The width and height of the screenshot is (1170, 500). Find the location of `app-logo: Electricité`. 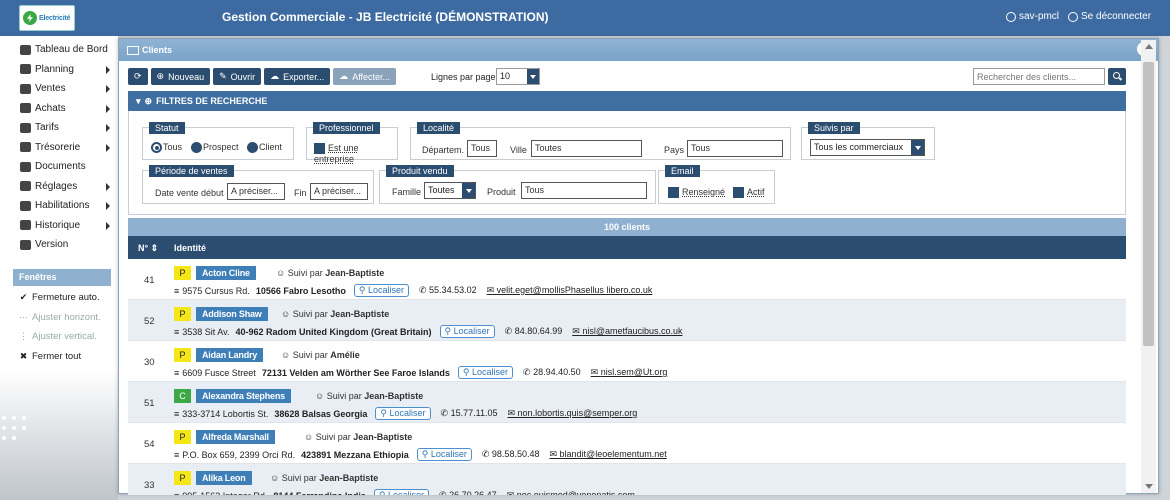

app-logo: Electricité is located at coordinates (47, 18).